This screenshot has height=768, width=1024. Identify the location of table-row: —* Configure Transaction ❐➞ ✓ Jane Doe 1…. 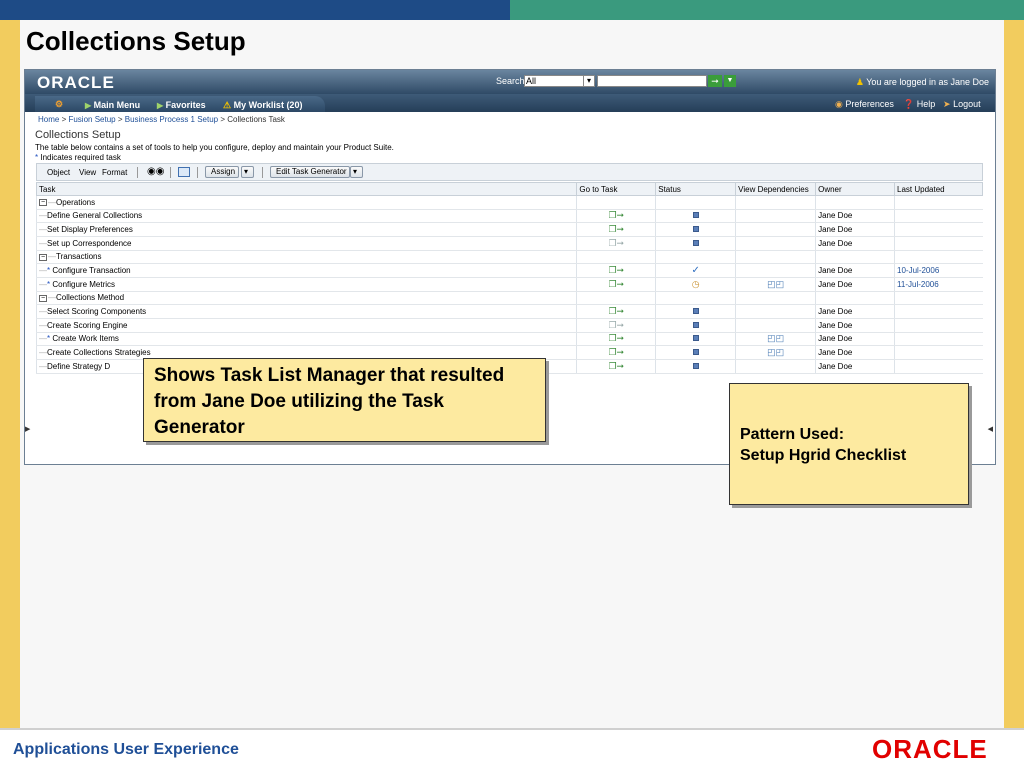
(509, 270).